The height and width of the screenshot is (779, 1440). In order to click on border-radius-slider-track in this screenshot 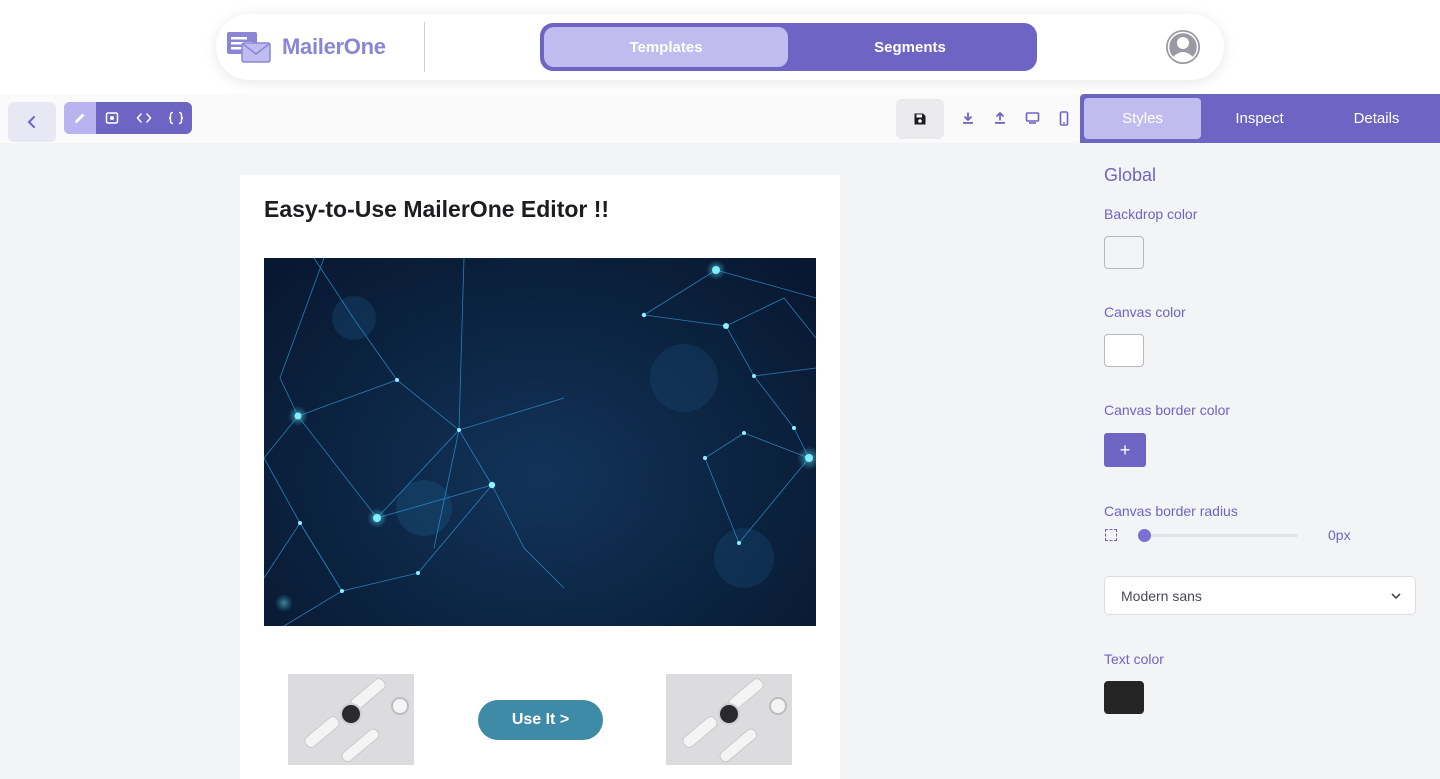, I will do `click(1218, 535)`.